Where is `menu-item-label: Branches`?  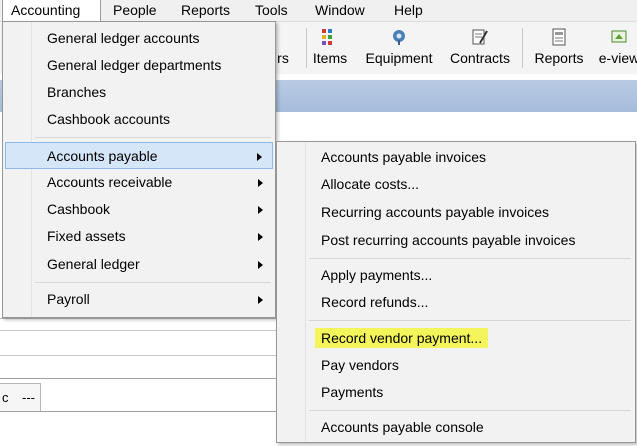
menu-item-label: Branches is located at coordinates (77, 92).